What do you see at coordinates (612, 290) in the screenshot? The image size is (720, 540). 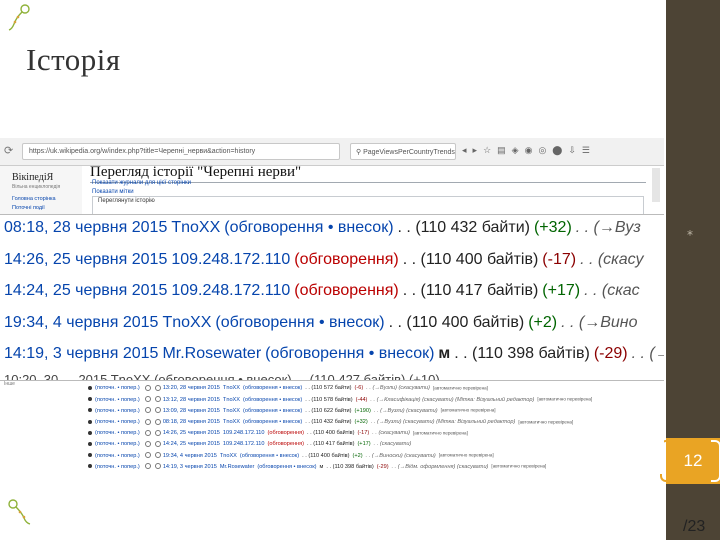 I see `revision-summary: . . (скас` at bounding box center [612, 290].